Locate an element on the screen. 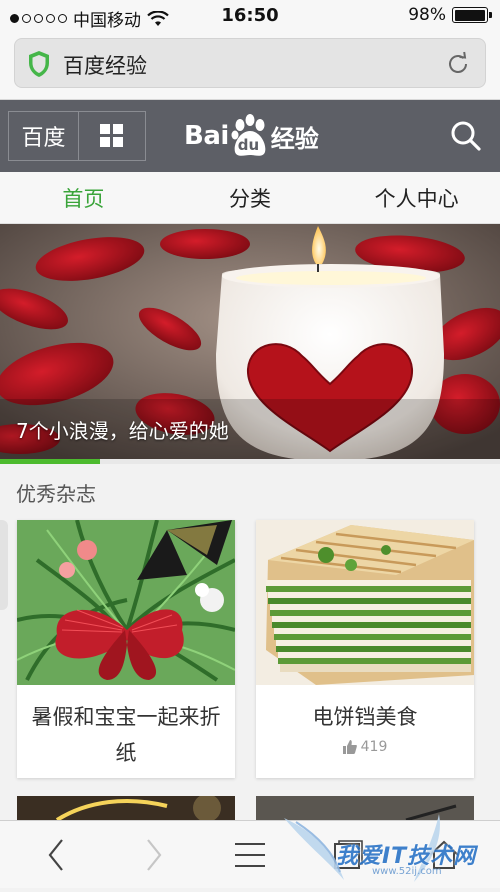 This screenshot has height=892, width=500. card-title: 暑假和宝宝一起来折纸 is located at coordinates (126, 735).